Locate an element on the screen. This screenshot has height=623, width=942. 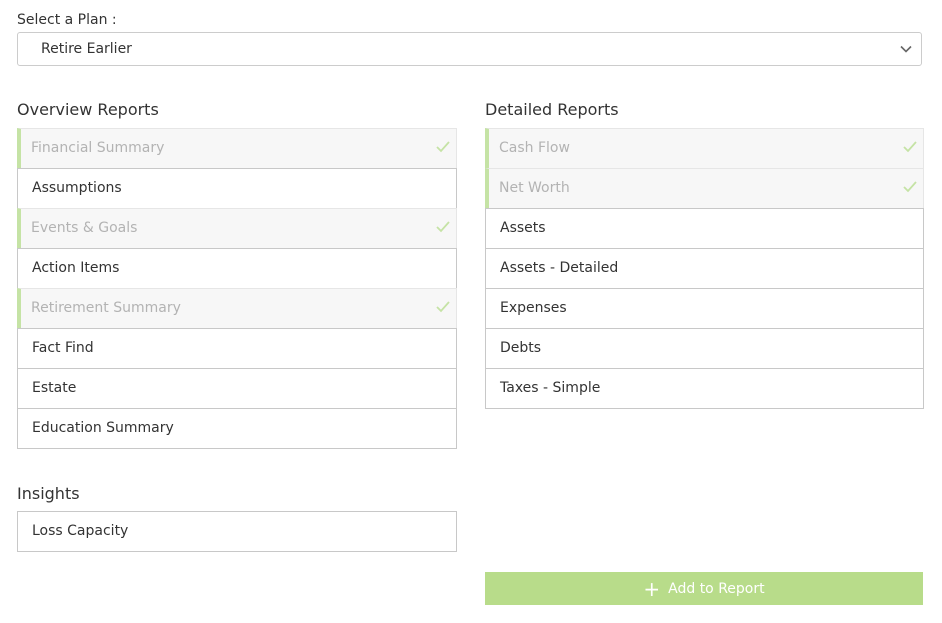
detailed-report-item-label: Net Worth is located at coordinates (534, 188).